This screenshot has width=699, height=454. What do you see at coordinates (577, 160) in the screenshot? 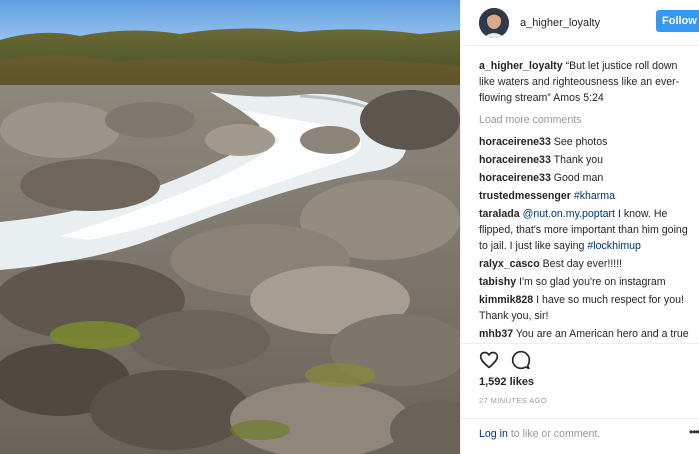
I see `comment-text: Thank you` at bounding box center [577, 160].